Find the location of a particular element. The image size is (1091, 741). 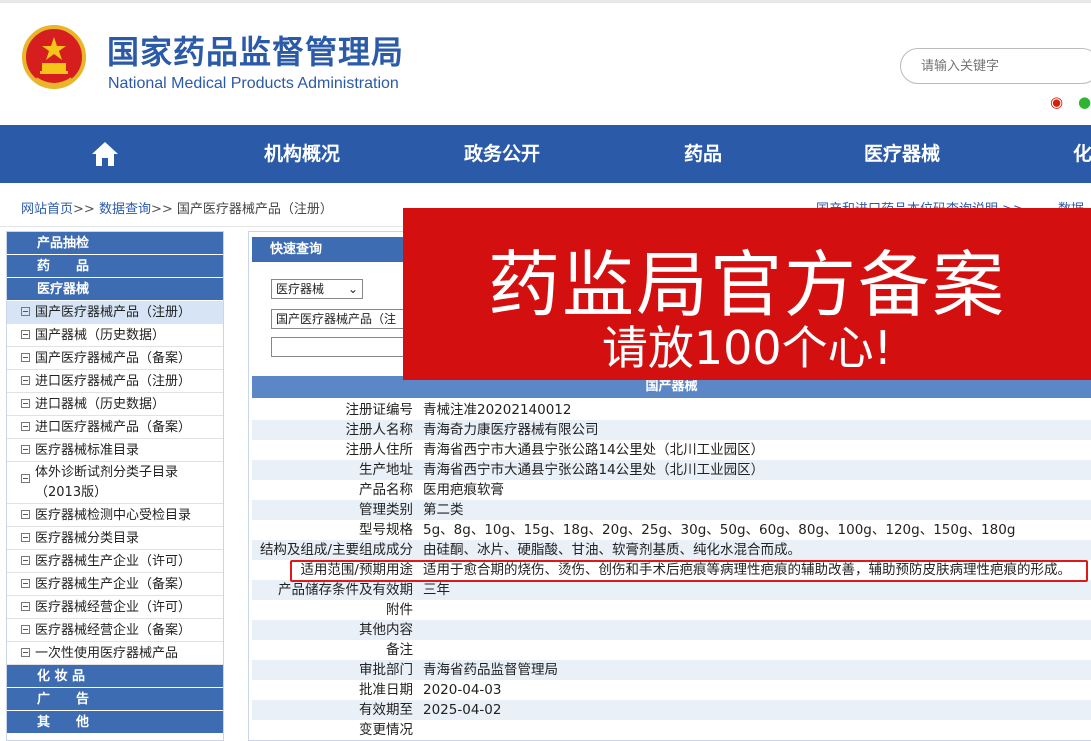

field-label: 批准日期 is located at coordinates (386, 690).